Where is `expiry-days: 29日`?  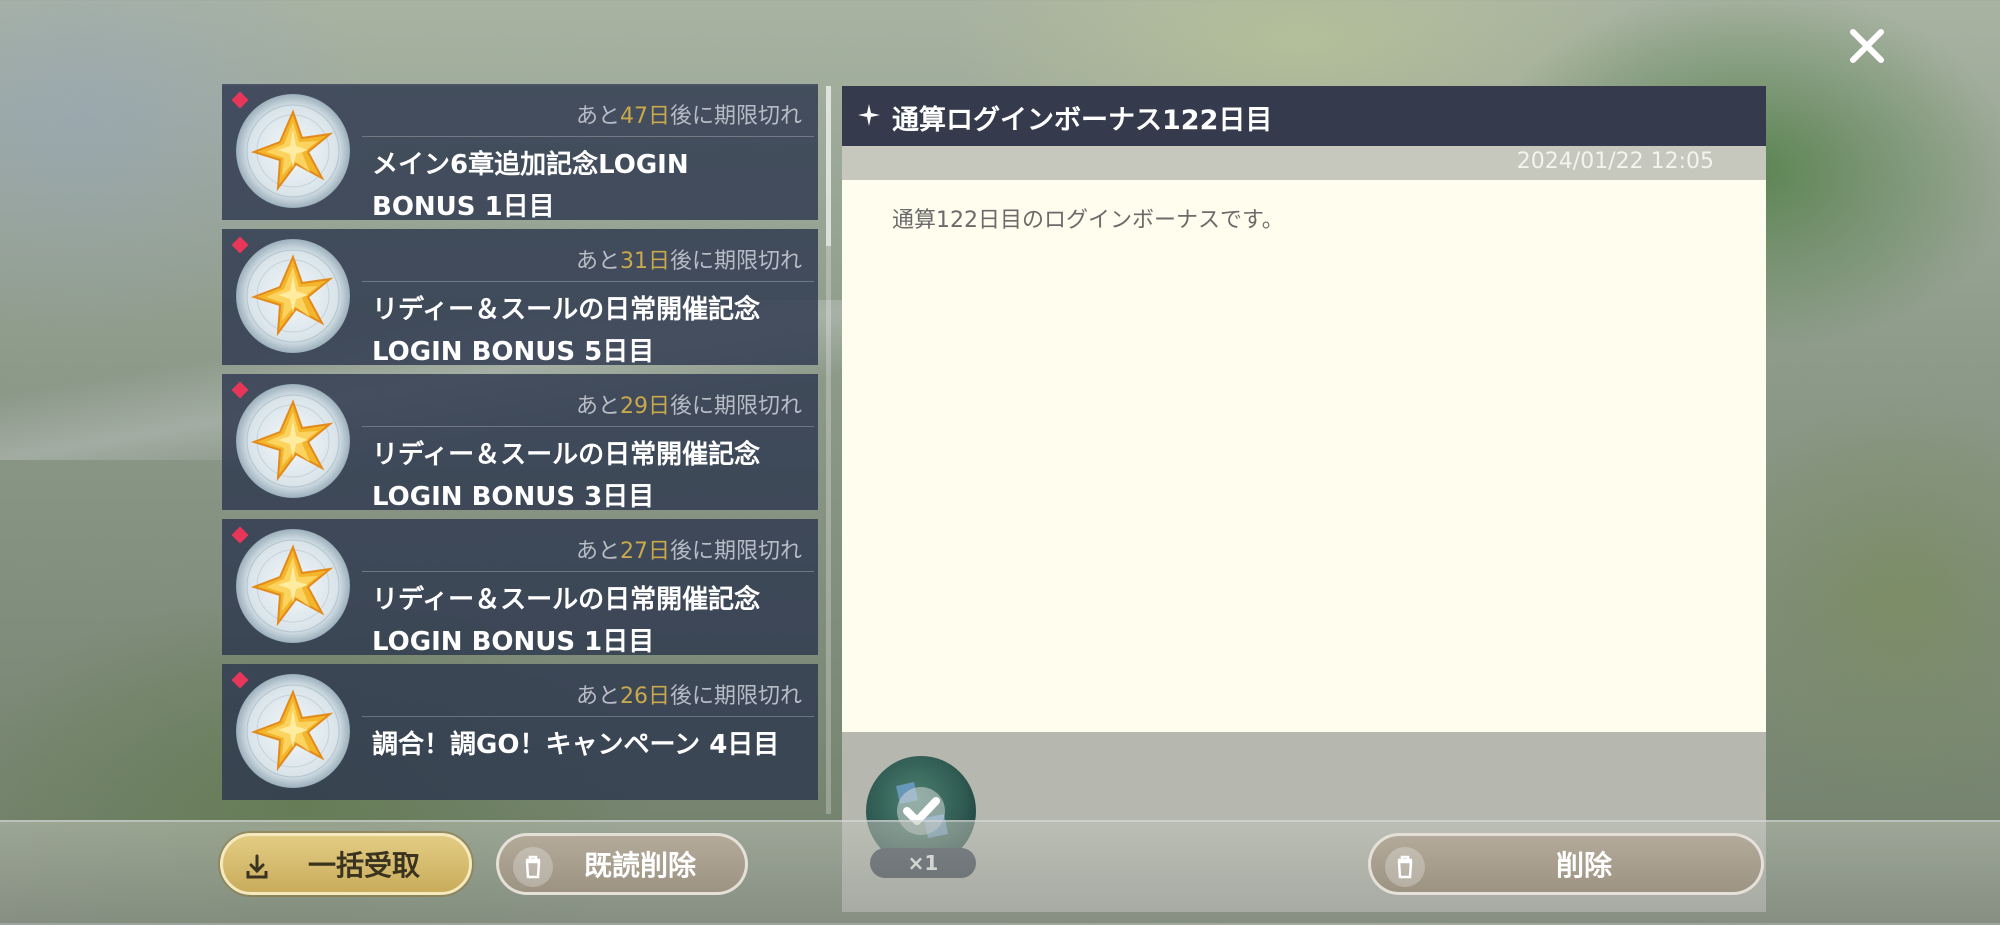 expiry-days: 29日 is located at coordinates (644, 406).